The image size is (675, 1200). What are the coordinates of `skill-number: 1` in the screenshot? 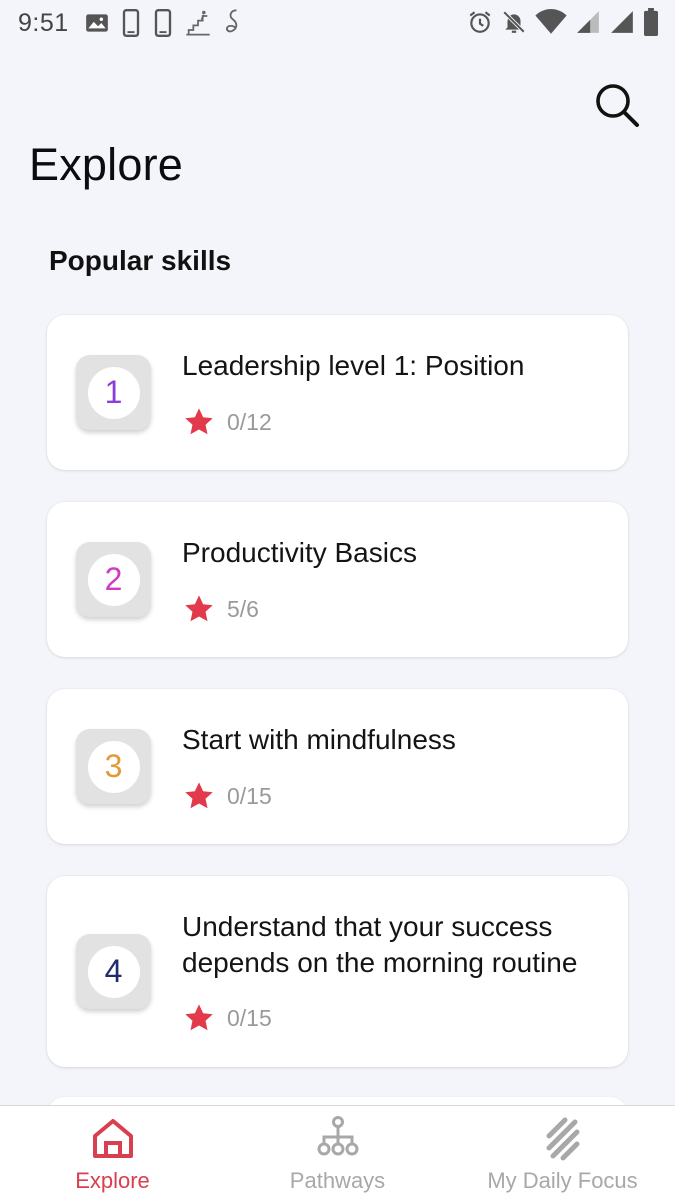 It's located at (113, 392).